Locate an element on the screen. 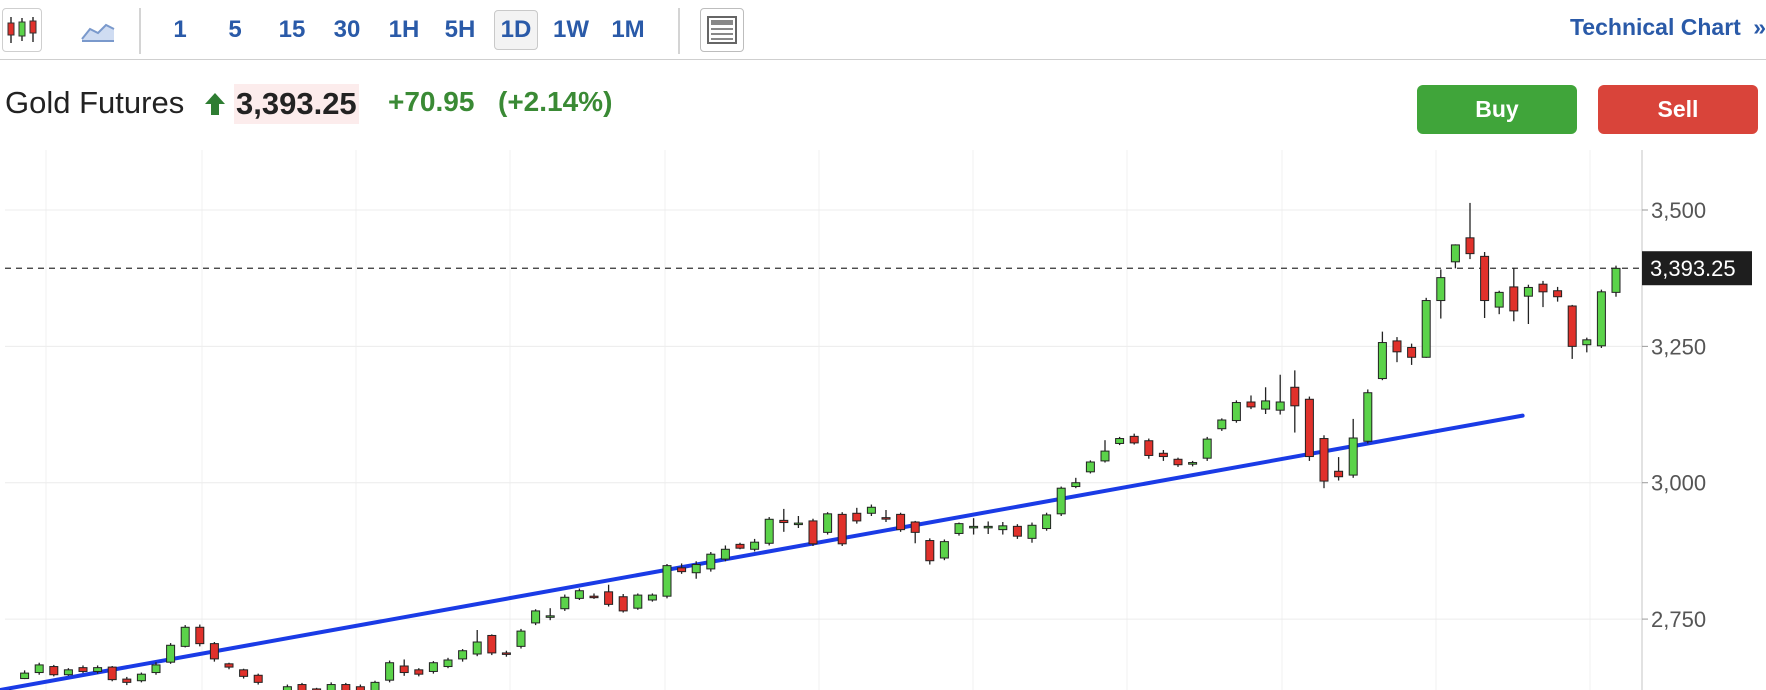 The height and width of the screenshot is (690, 1766). price-axis: 2,750 3,000 3,250 3,500 3,393.25 is located at coordinates (1697, 415).